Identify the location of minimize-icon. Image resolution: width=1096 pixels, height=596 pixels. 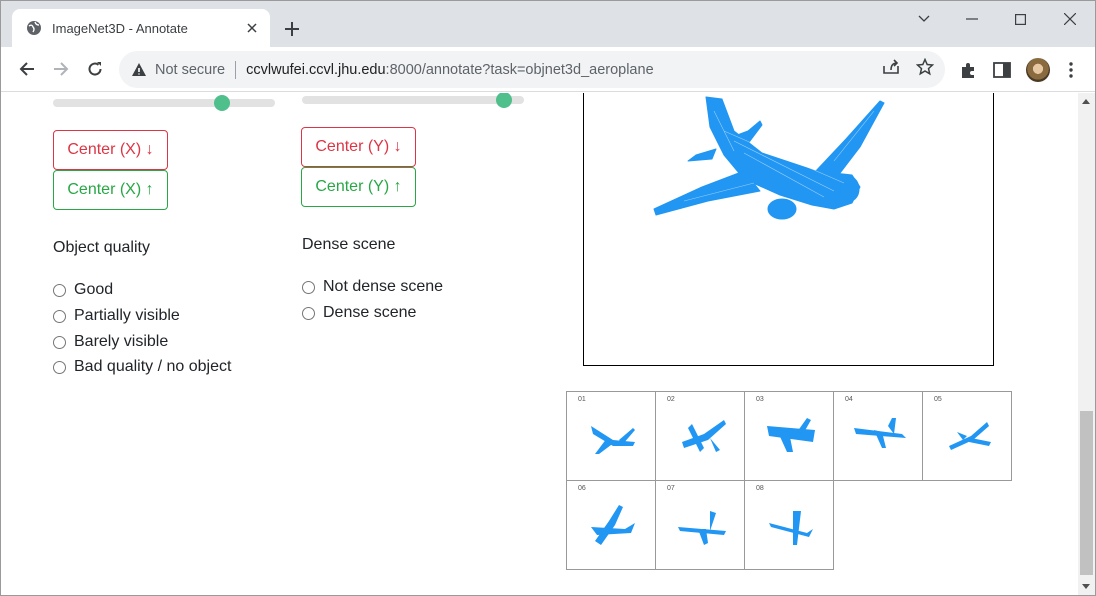
(972, 19).